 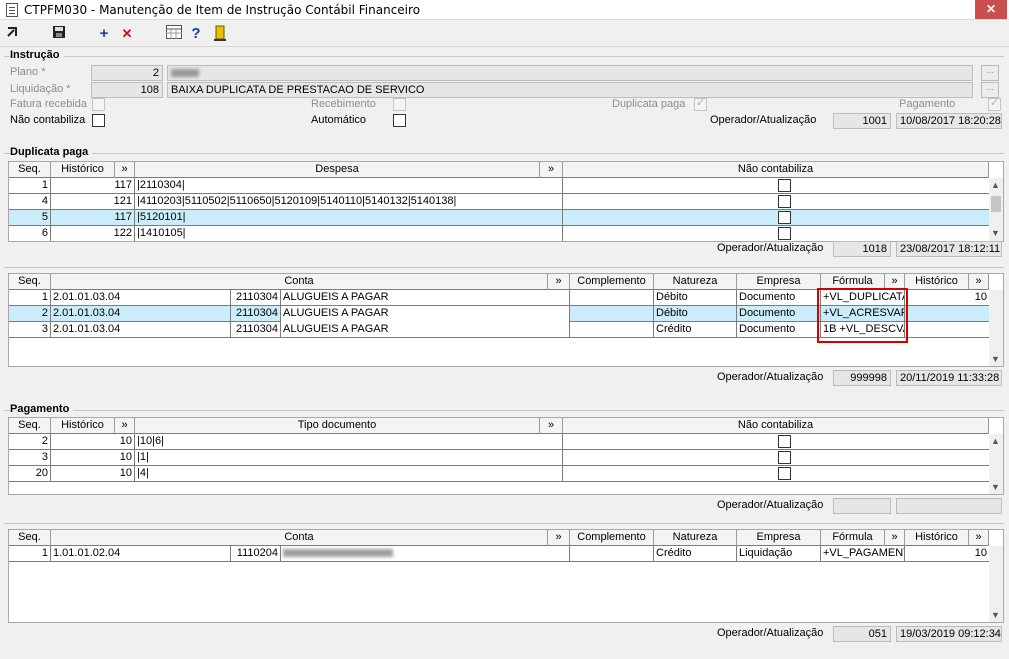 I want to click on cell-despesa: |5120101|, so click(x=349, y=218).